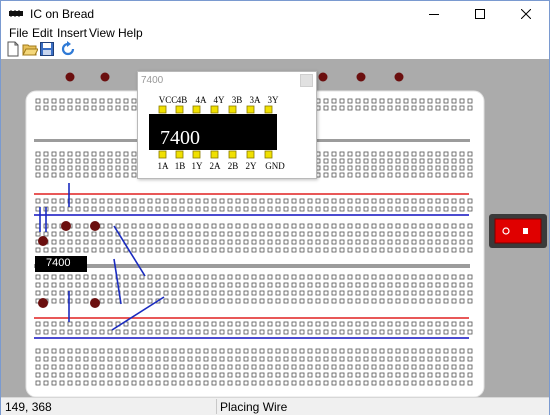  What do you see at coordinates (68, 49) in the screenshot?
I see `refresh-icon` at bounding box center [68, 49].